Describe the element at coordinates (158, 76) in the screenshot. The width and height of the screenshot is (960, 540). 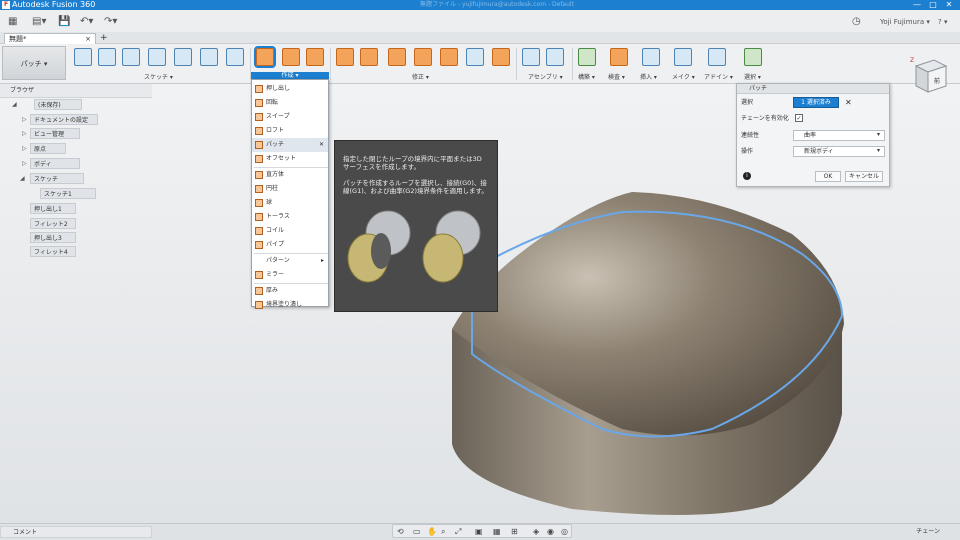
I see `ribbon-group-sketch: スケッチ ▾` at that location.